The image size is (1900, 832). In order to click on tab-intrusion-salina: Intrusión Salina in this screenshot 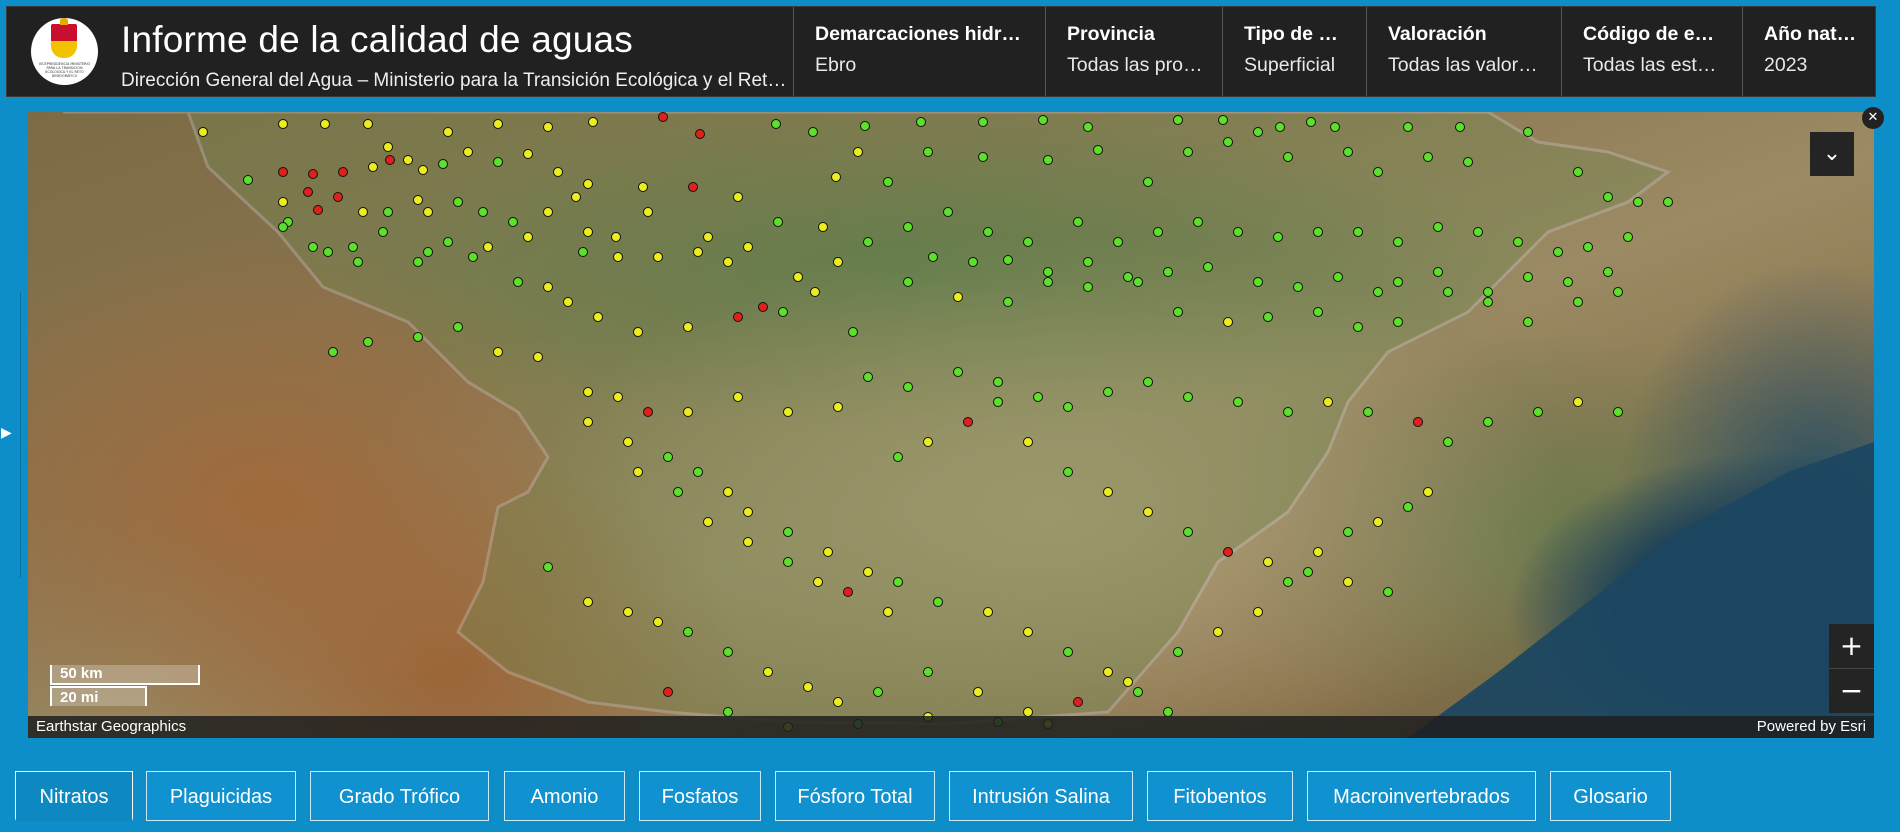, I will do `click(1041, 796)`.